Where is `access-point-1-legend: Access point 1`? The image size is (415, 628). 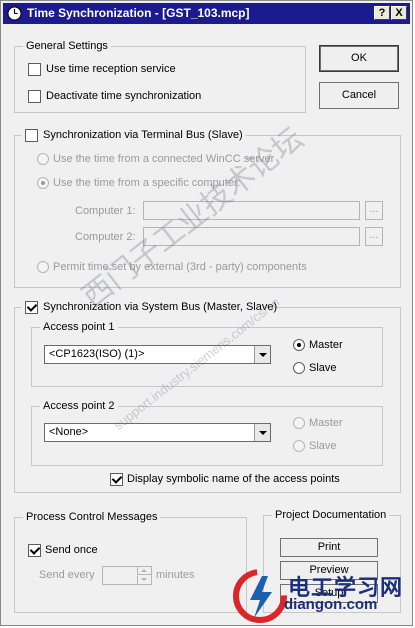 access-point-1-legend: Access point 1 is located at coordinates (79, 327).